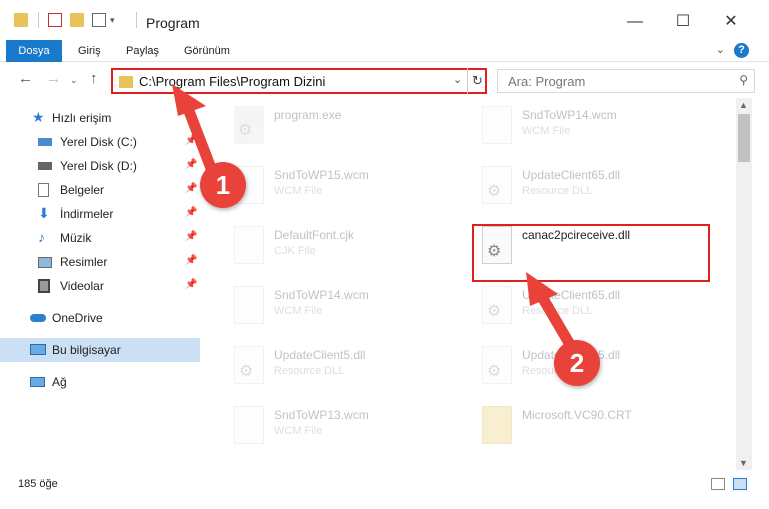 This screenshot has width=769, height=509. What do you see at coordinates (223, 185) in the screenshot?
I see `step-1-badge: 1` at bounding box center [223, 185].